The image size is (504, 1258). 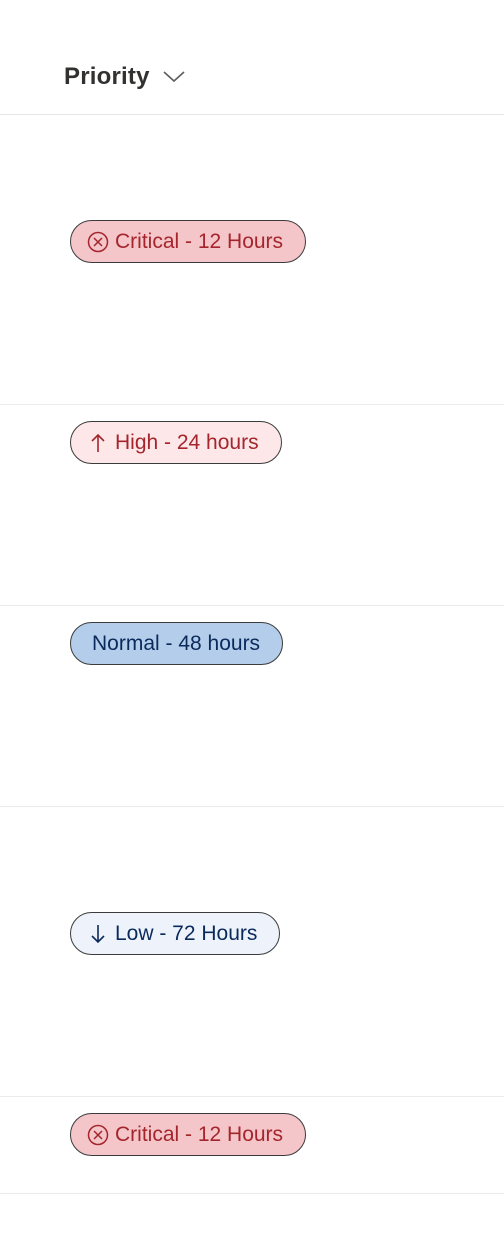 What do you see at coordinates (187, 442) in the screenshot?
I see `priority-badge-label: High - 24 hours` at bounding box center [187, 442].